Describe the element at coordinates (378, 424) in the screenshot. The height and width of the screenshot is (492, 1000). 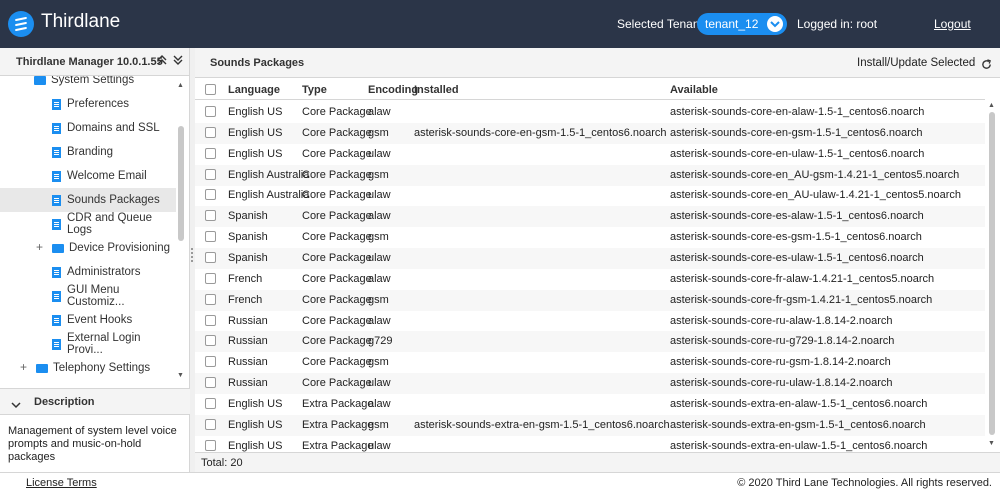
I see `cell-encoding: gsm` at that location.